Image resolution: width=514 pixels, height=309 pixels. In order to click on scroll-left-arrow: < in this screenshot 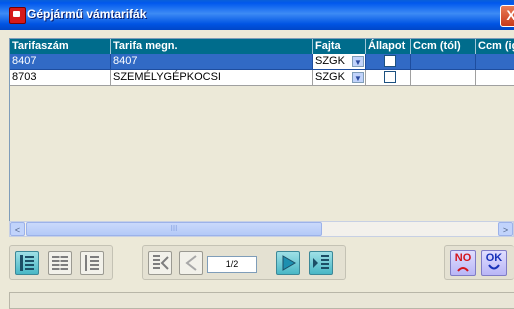, I will do `click(17, 229)`.